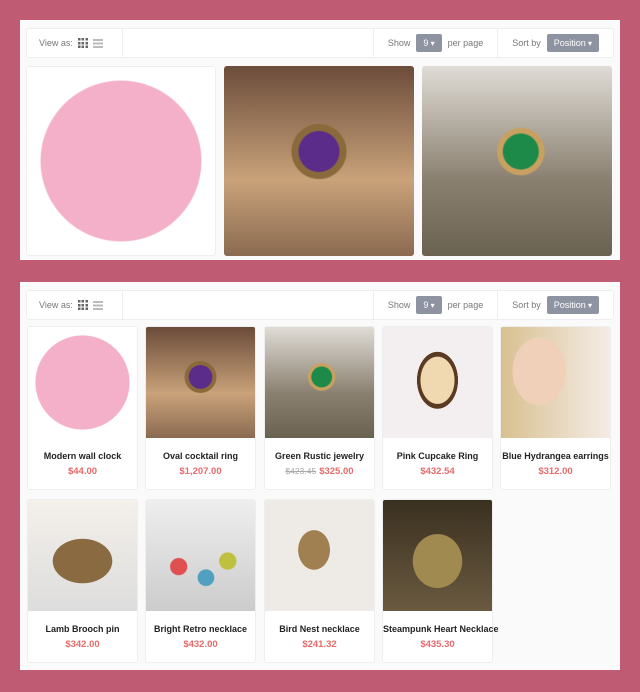 The image size is (640, 692). I want to click on product-card: Bird Nest necklace $241.32, so click(319, 581).